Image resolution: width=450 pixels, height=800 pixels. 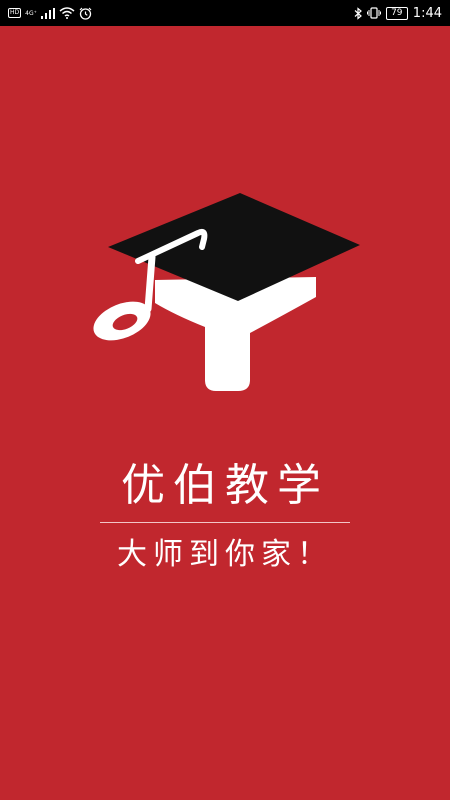 What do you see at coordinates (85, 13) in the screenshot?
I see `alarm-icon` at bounding box center [85, 13].